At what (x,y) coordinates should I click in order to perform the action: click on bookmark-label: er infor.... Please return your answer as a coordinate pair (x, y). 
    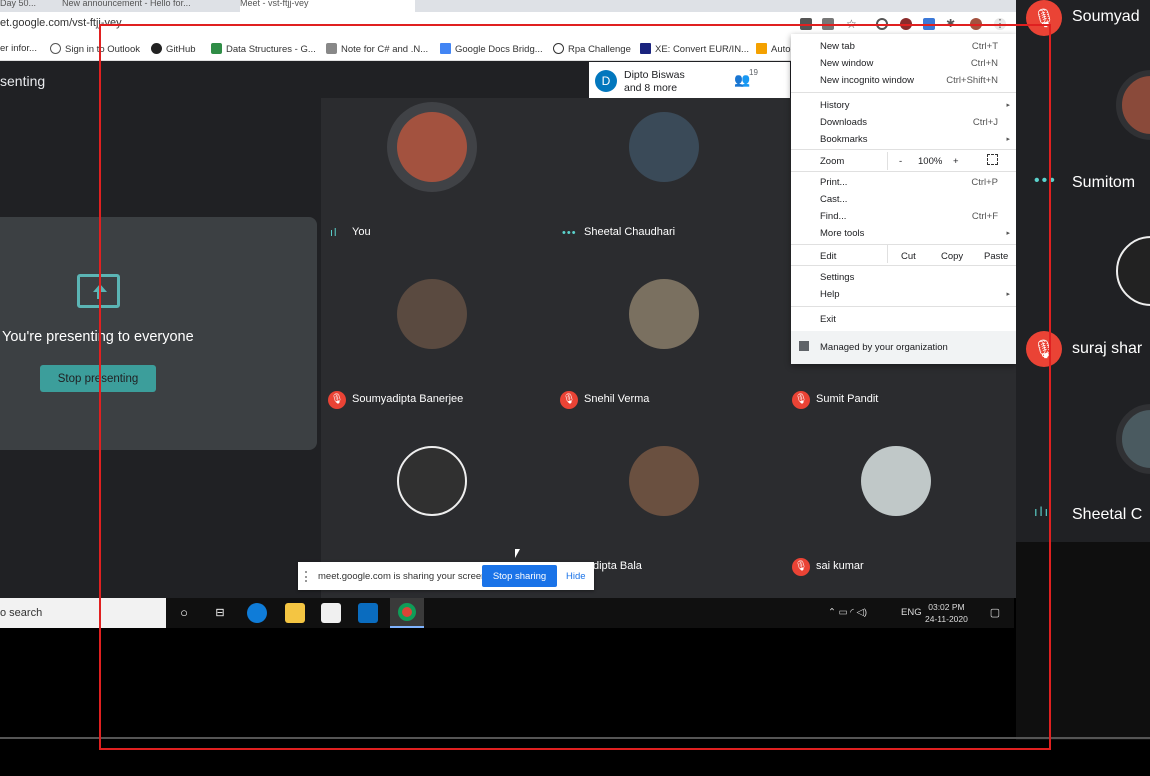
    Looking at the image, I should click on (18, 48).